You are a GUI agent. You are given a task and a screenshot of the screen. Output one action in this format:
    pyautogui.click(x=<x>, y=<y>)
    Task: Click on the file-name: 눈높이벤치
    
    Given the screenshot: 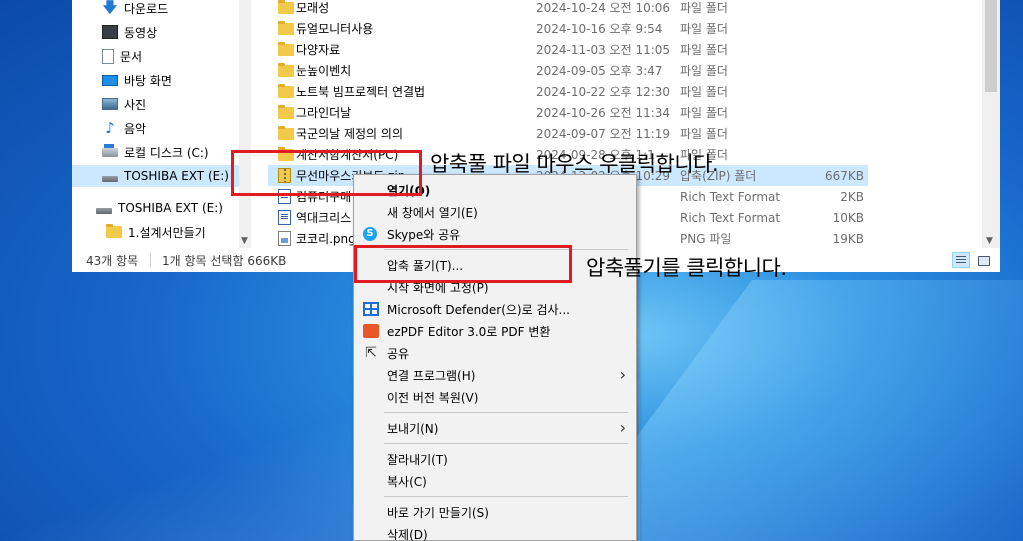 What is the action you would take?
    pyautogui.click(x=324, y=71)
    